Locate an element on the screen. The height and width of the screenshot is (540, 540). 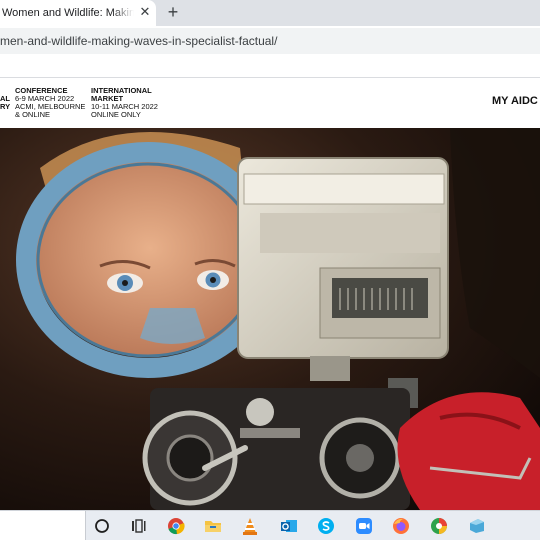
taskbar-search-box is located at coordinates (43, 525).